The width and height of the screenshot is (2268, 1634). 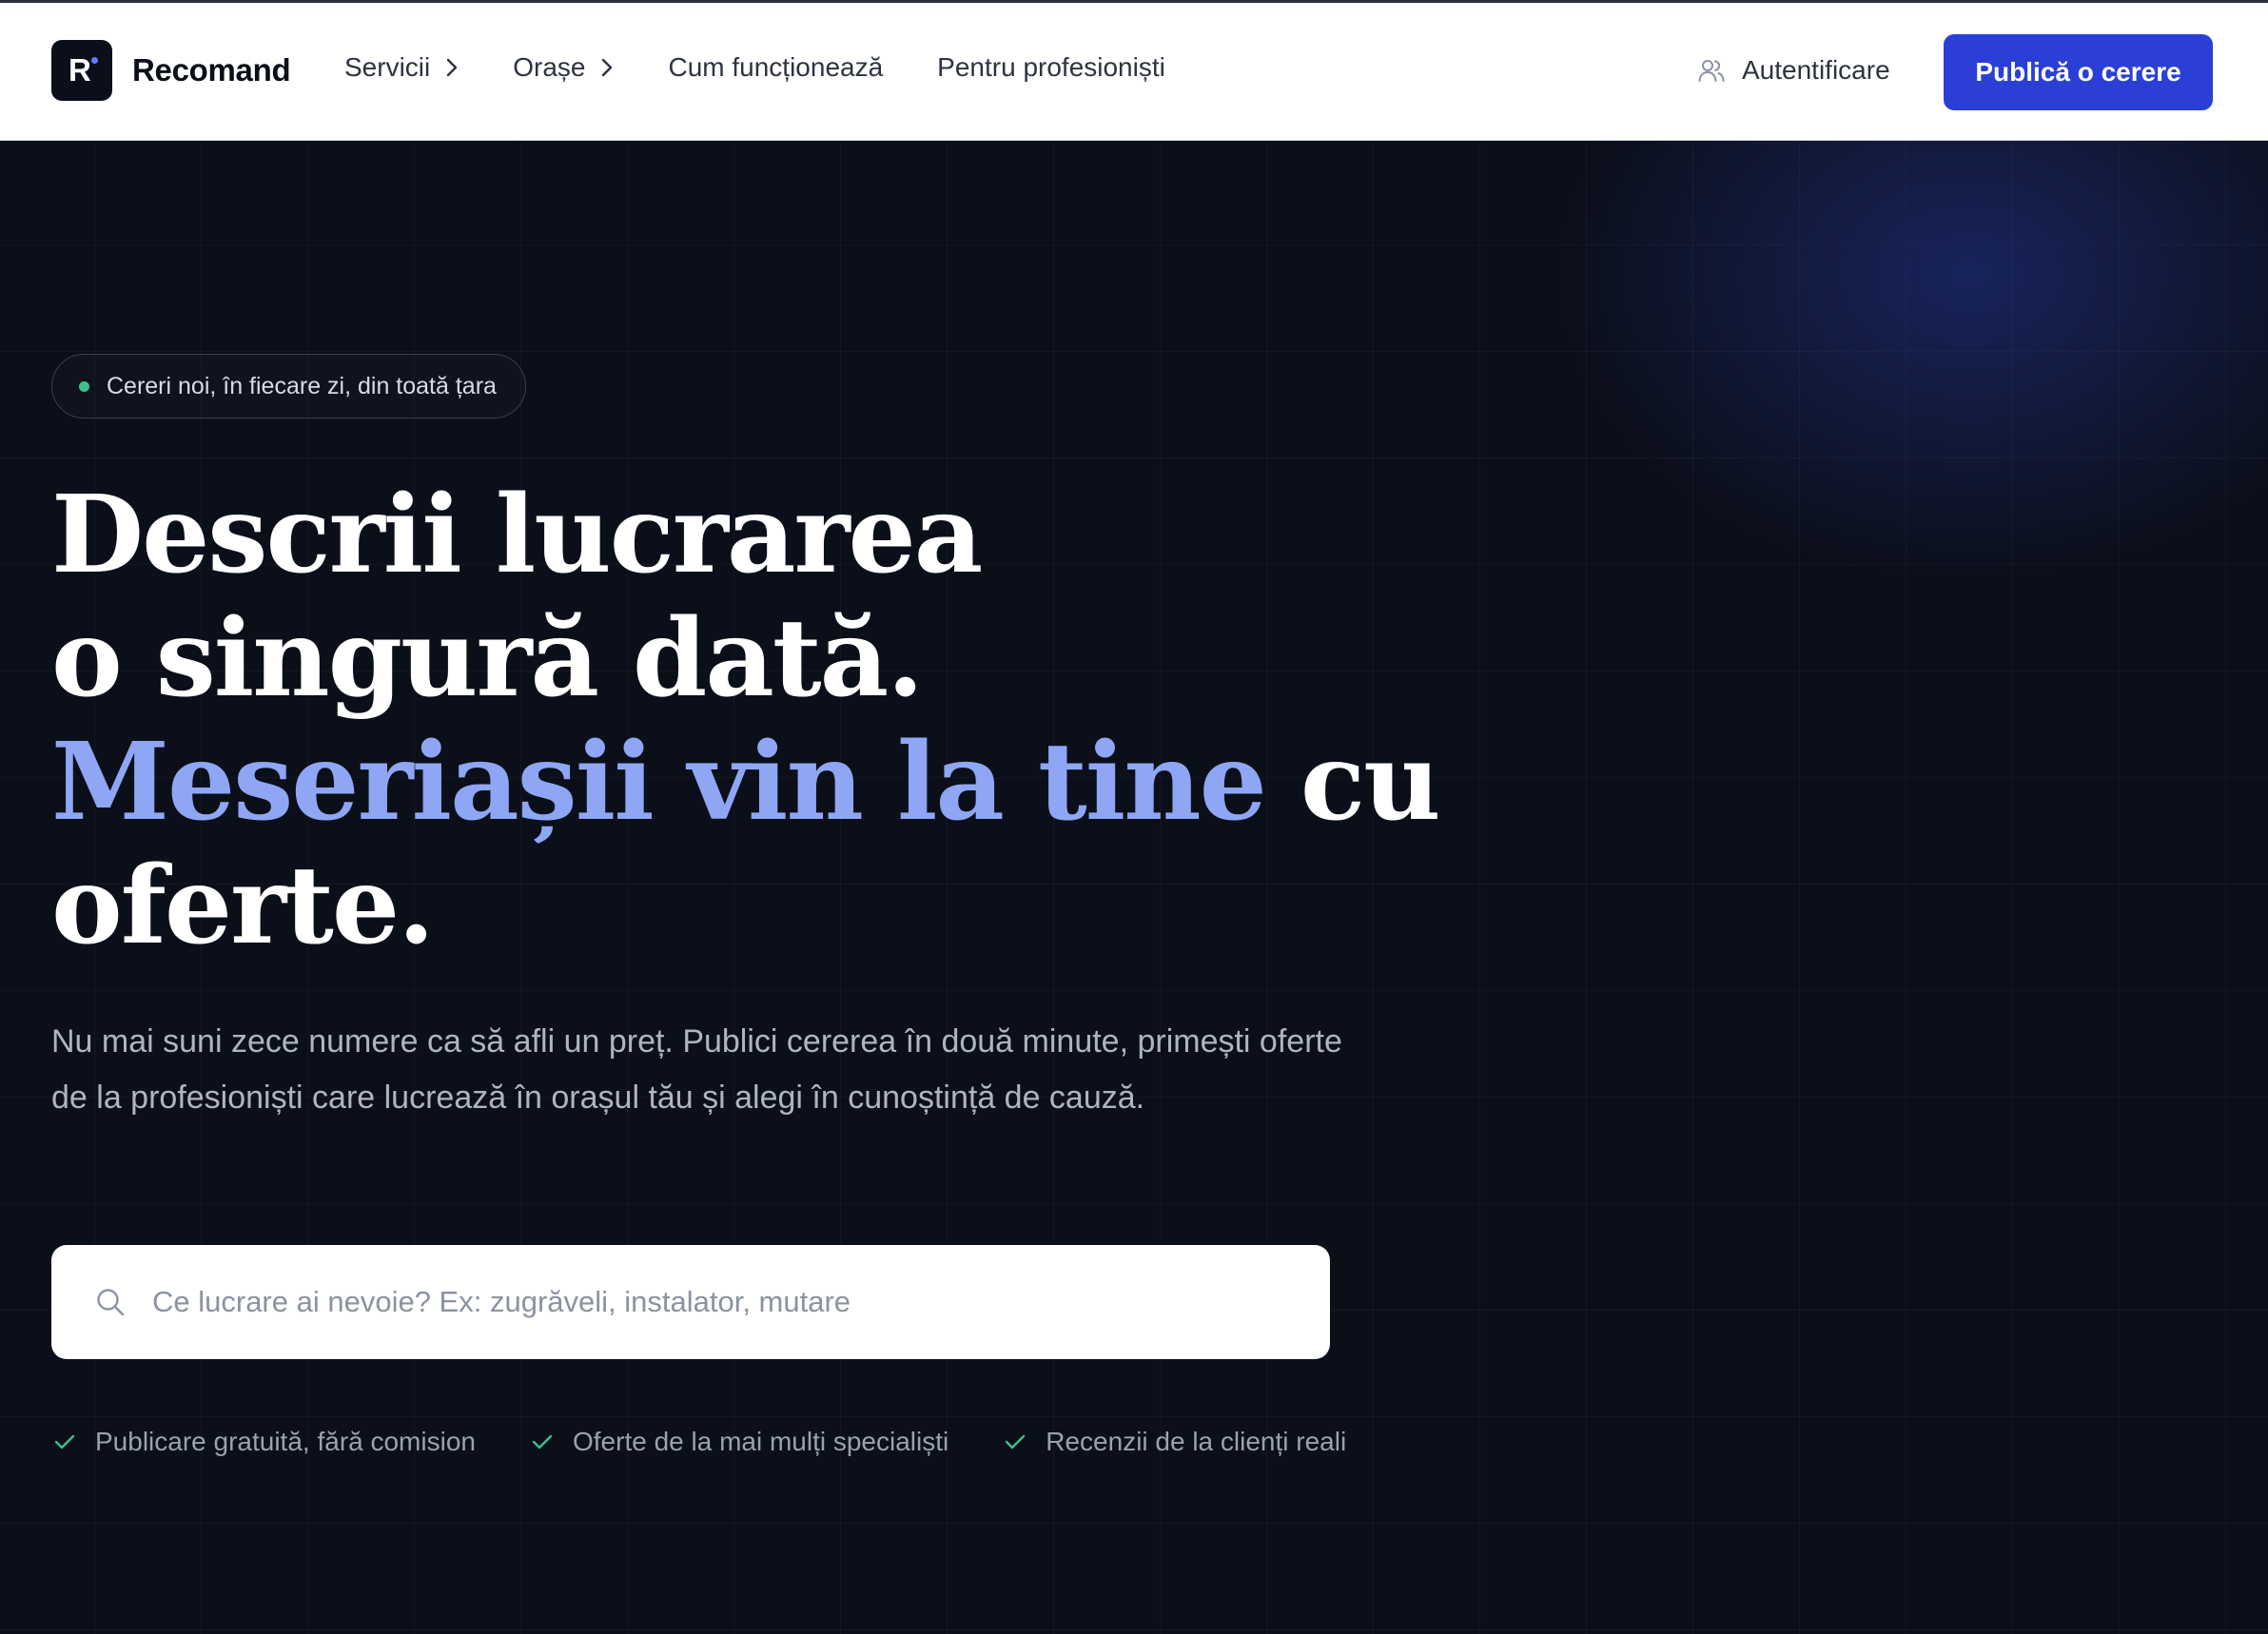 I want to click on nav-item-orase: Orașe, so click(x=563, y=67).